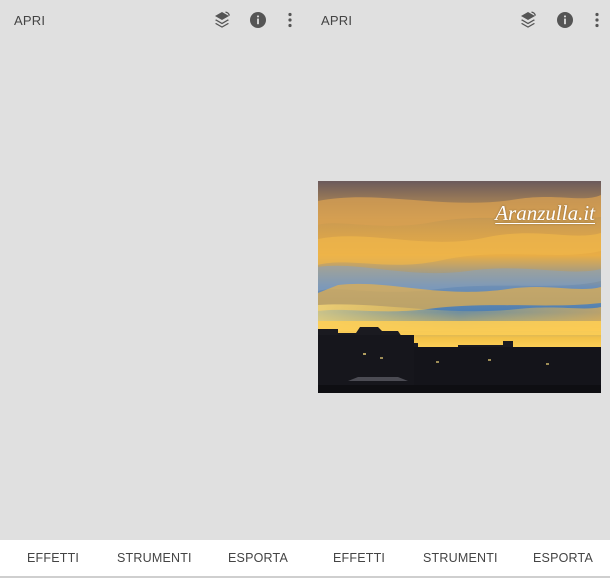 This screenshot has height=578, width=610. I want to click on watermark-text: Aranzulla.it, so click(545, 213).